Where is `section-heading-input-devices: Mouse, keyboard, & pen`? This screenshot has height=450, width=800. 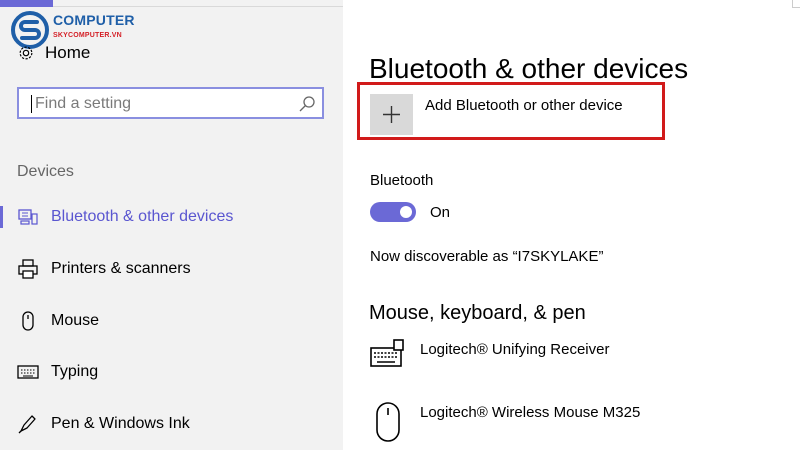
section-heading-input-devices: Mouse, keyboard, & pen is located at coordinates (477, 313).